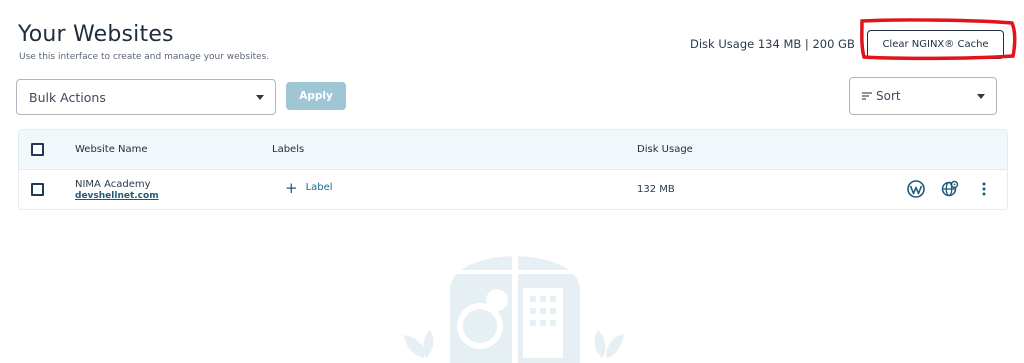  Describe the element at coordinates (656, 189) in the screenshot. I see `website-disk-usage: 132 MB` at that location.